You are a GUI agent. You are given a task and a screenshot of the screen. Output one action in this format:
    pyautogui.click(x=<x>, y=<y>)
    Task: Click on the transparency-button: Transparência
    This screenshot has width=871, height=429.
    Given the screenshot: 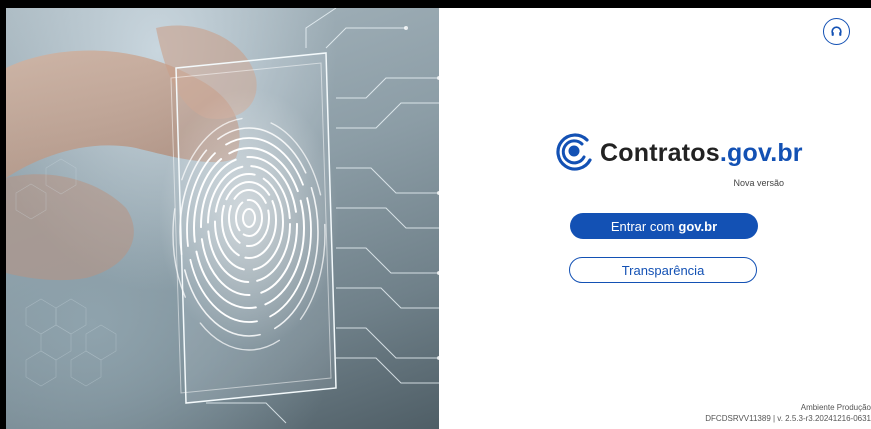 What is the action you would take?
    pyautogui.click(x=663, y=270)
    